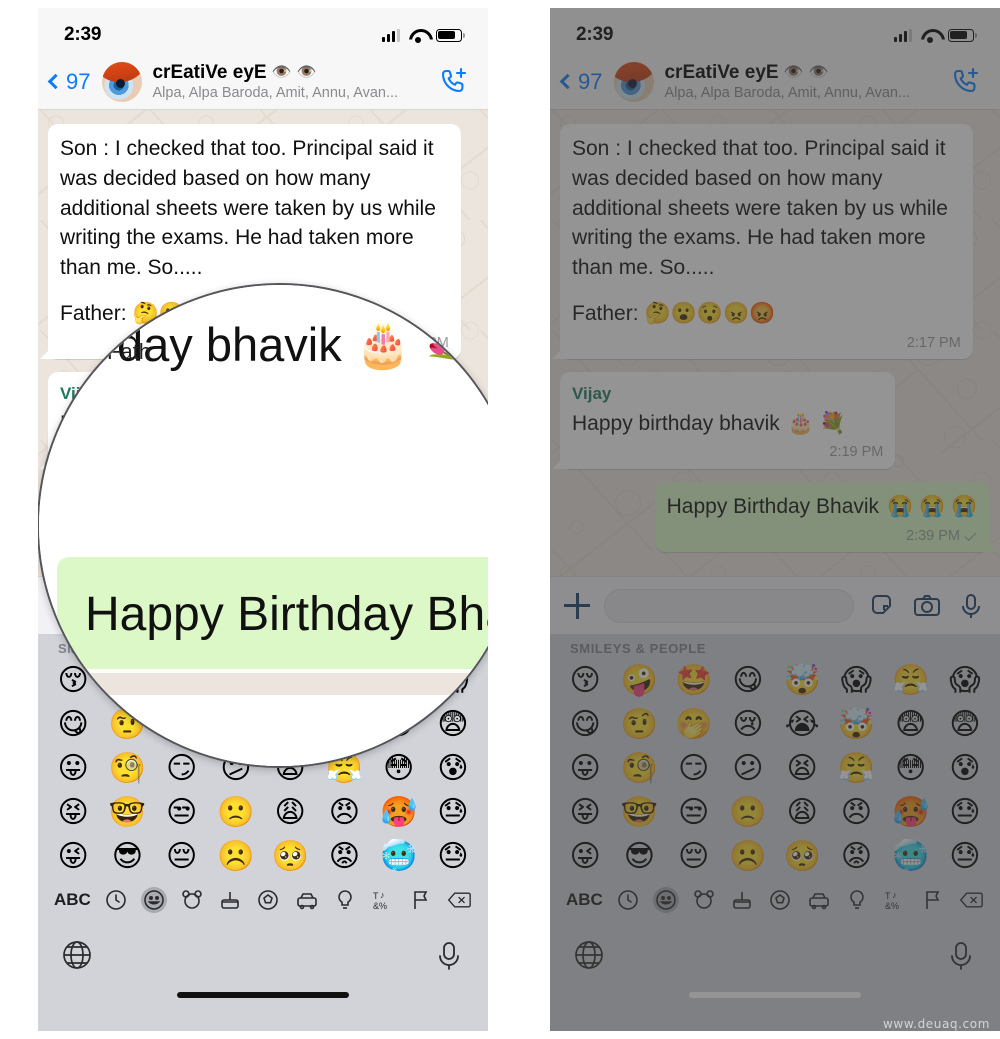 The image size is (1000, 1039). Describe the element at coordinates (585, 681) in the screenshot. I see `emoji-key: 😚` at that location.